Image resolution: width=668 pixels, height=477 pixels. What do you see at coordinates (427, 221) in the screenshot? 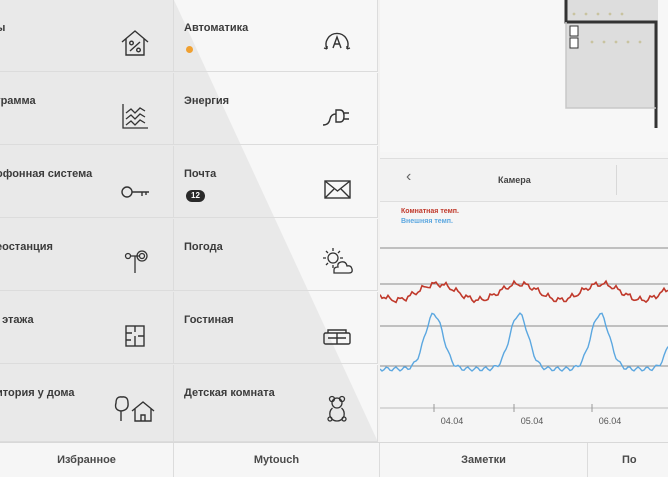
I see `legend-outside-temp: Внешняя темп.` at bounding box center [427, 221].